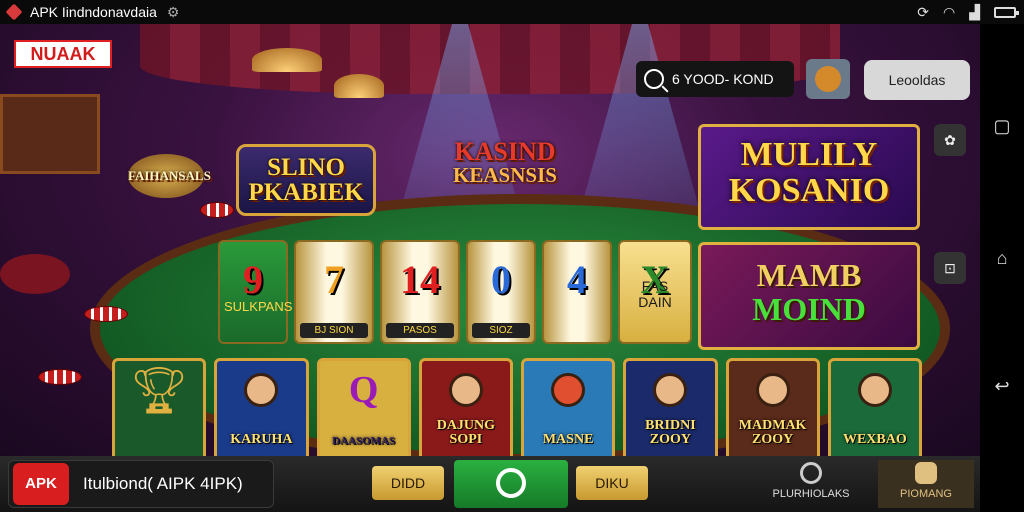 The image size is (1024, 512). What do you see at coordinates (950, 268) in the screenshot?
I see `gamepad-button: ⊡` at bounding box center [950, 268].